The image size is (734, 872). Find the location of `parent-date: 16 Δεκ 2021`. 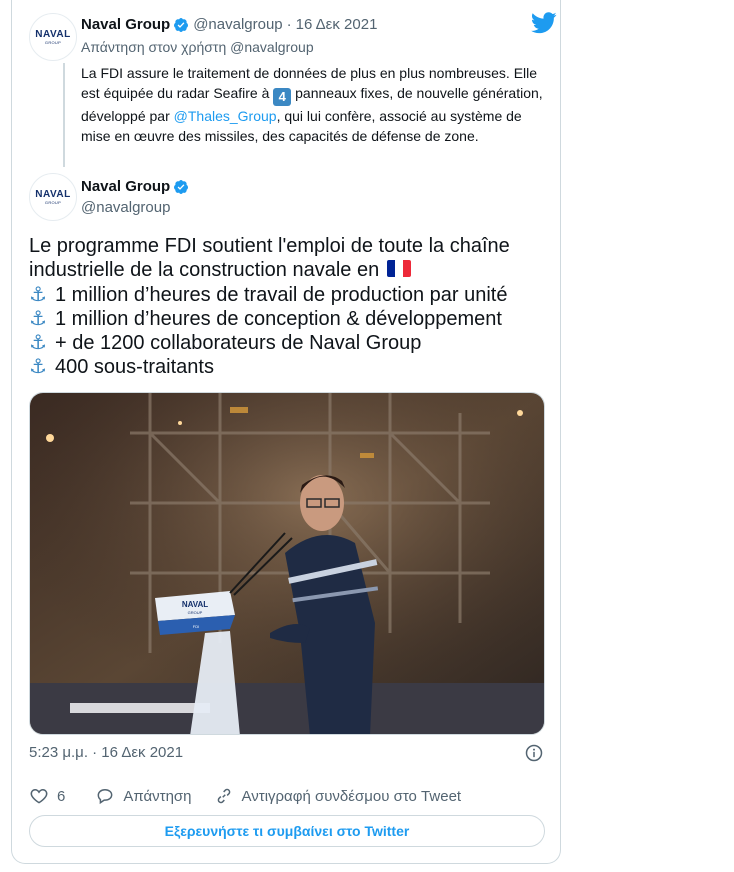

parent-date: 16 Δεκ 2021 is located at coordinates (337, 24).